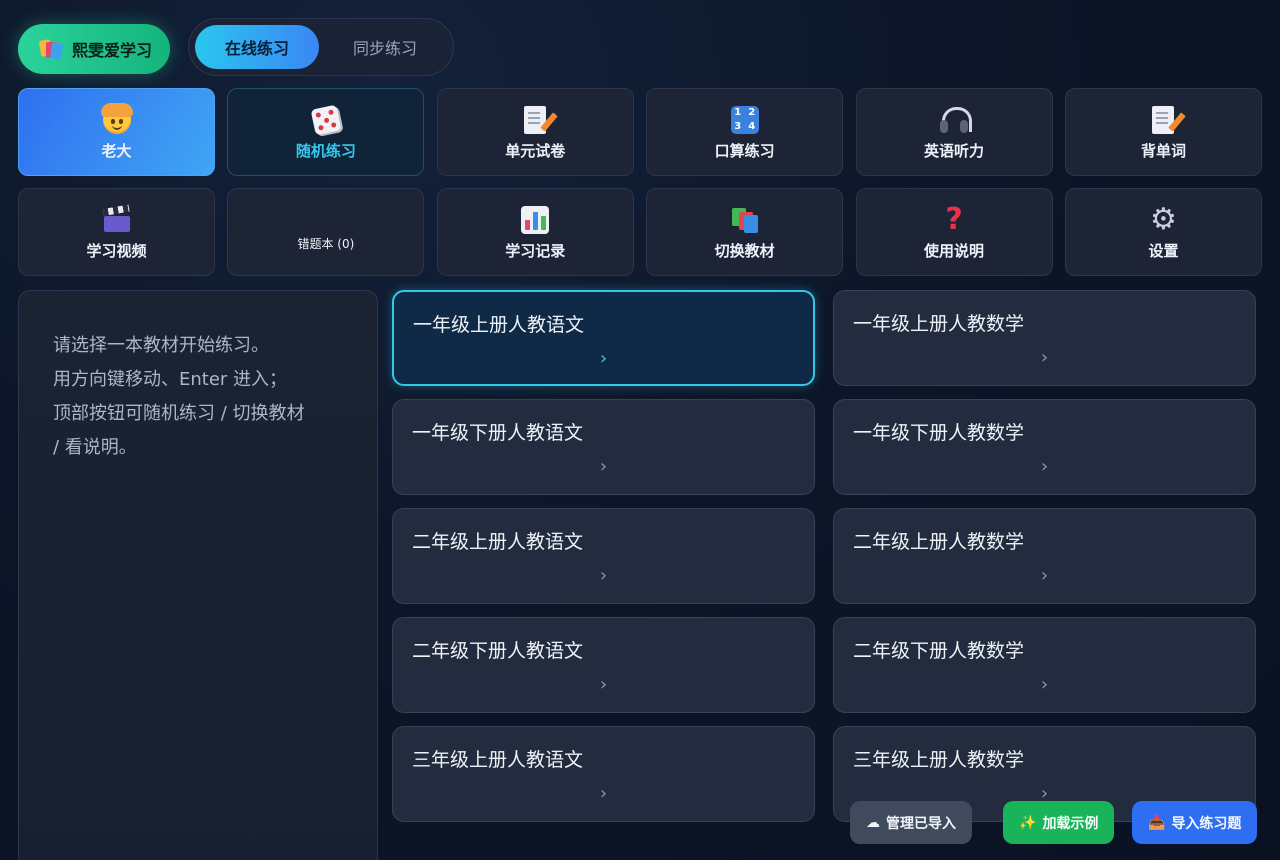 This screenshot has height=860, width=1280. I want to click on dice-icon, so click(326, 120).